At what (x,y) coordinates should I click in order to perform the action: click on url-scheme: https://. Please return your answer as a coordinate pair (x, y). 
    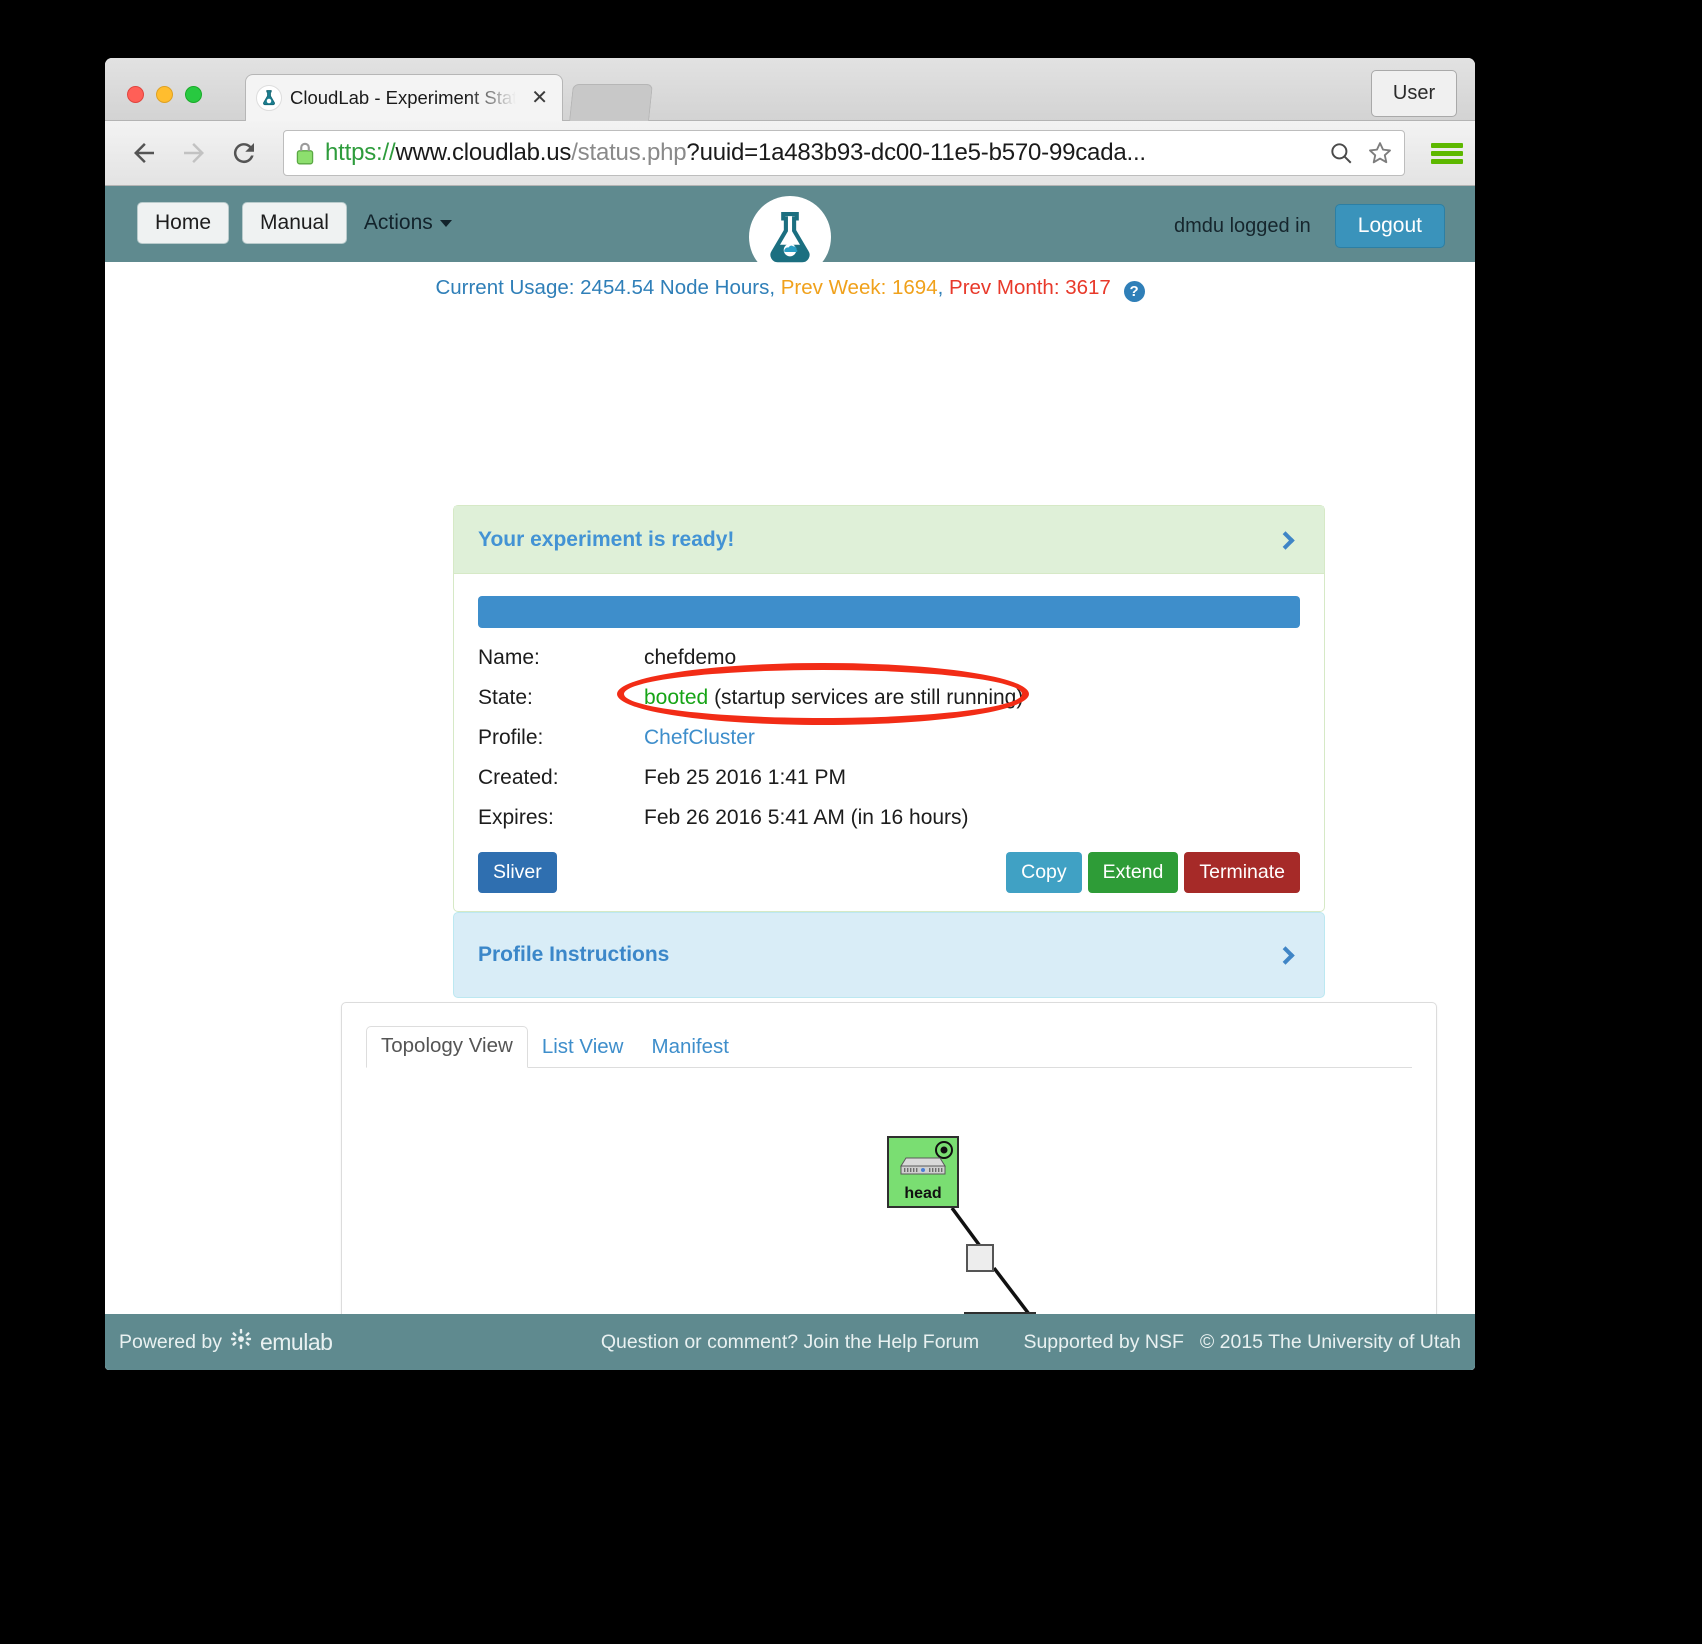
    Looking at the image, I should click on (360, 152).